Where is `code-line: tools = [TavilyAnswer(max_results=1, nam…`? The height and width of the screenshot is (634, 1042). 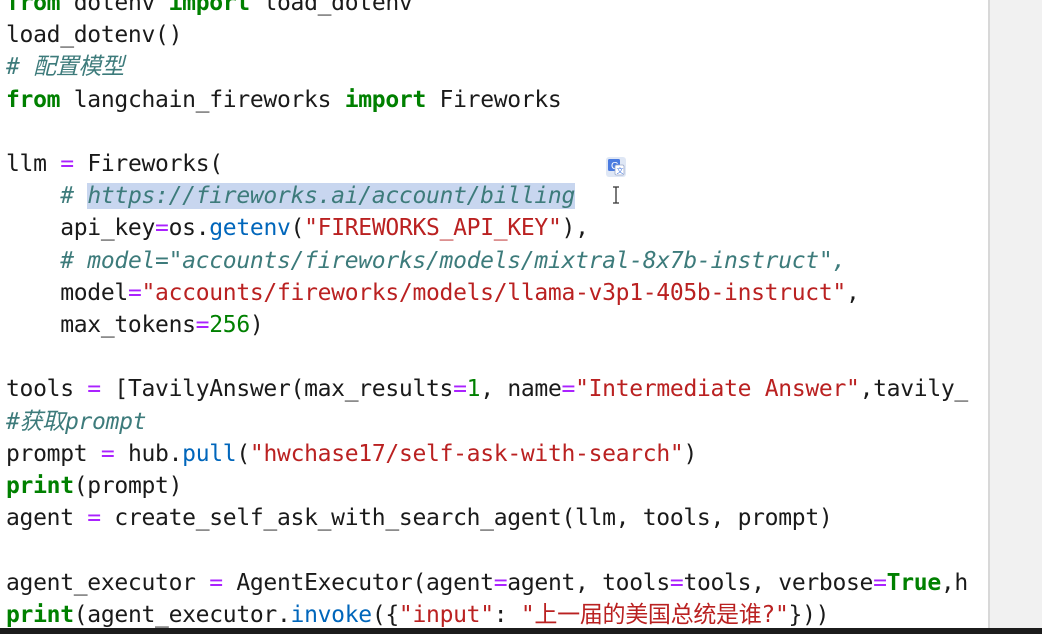 code-line: tools = [TavilyAnswer(max_results=1, nam… is located at coordinates (487, 389).